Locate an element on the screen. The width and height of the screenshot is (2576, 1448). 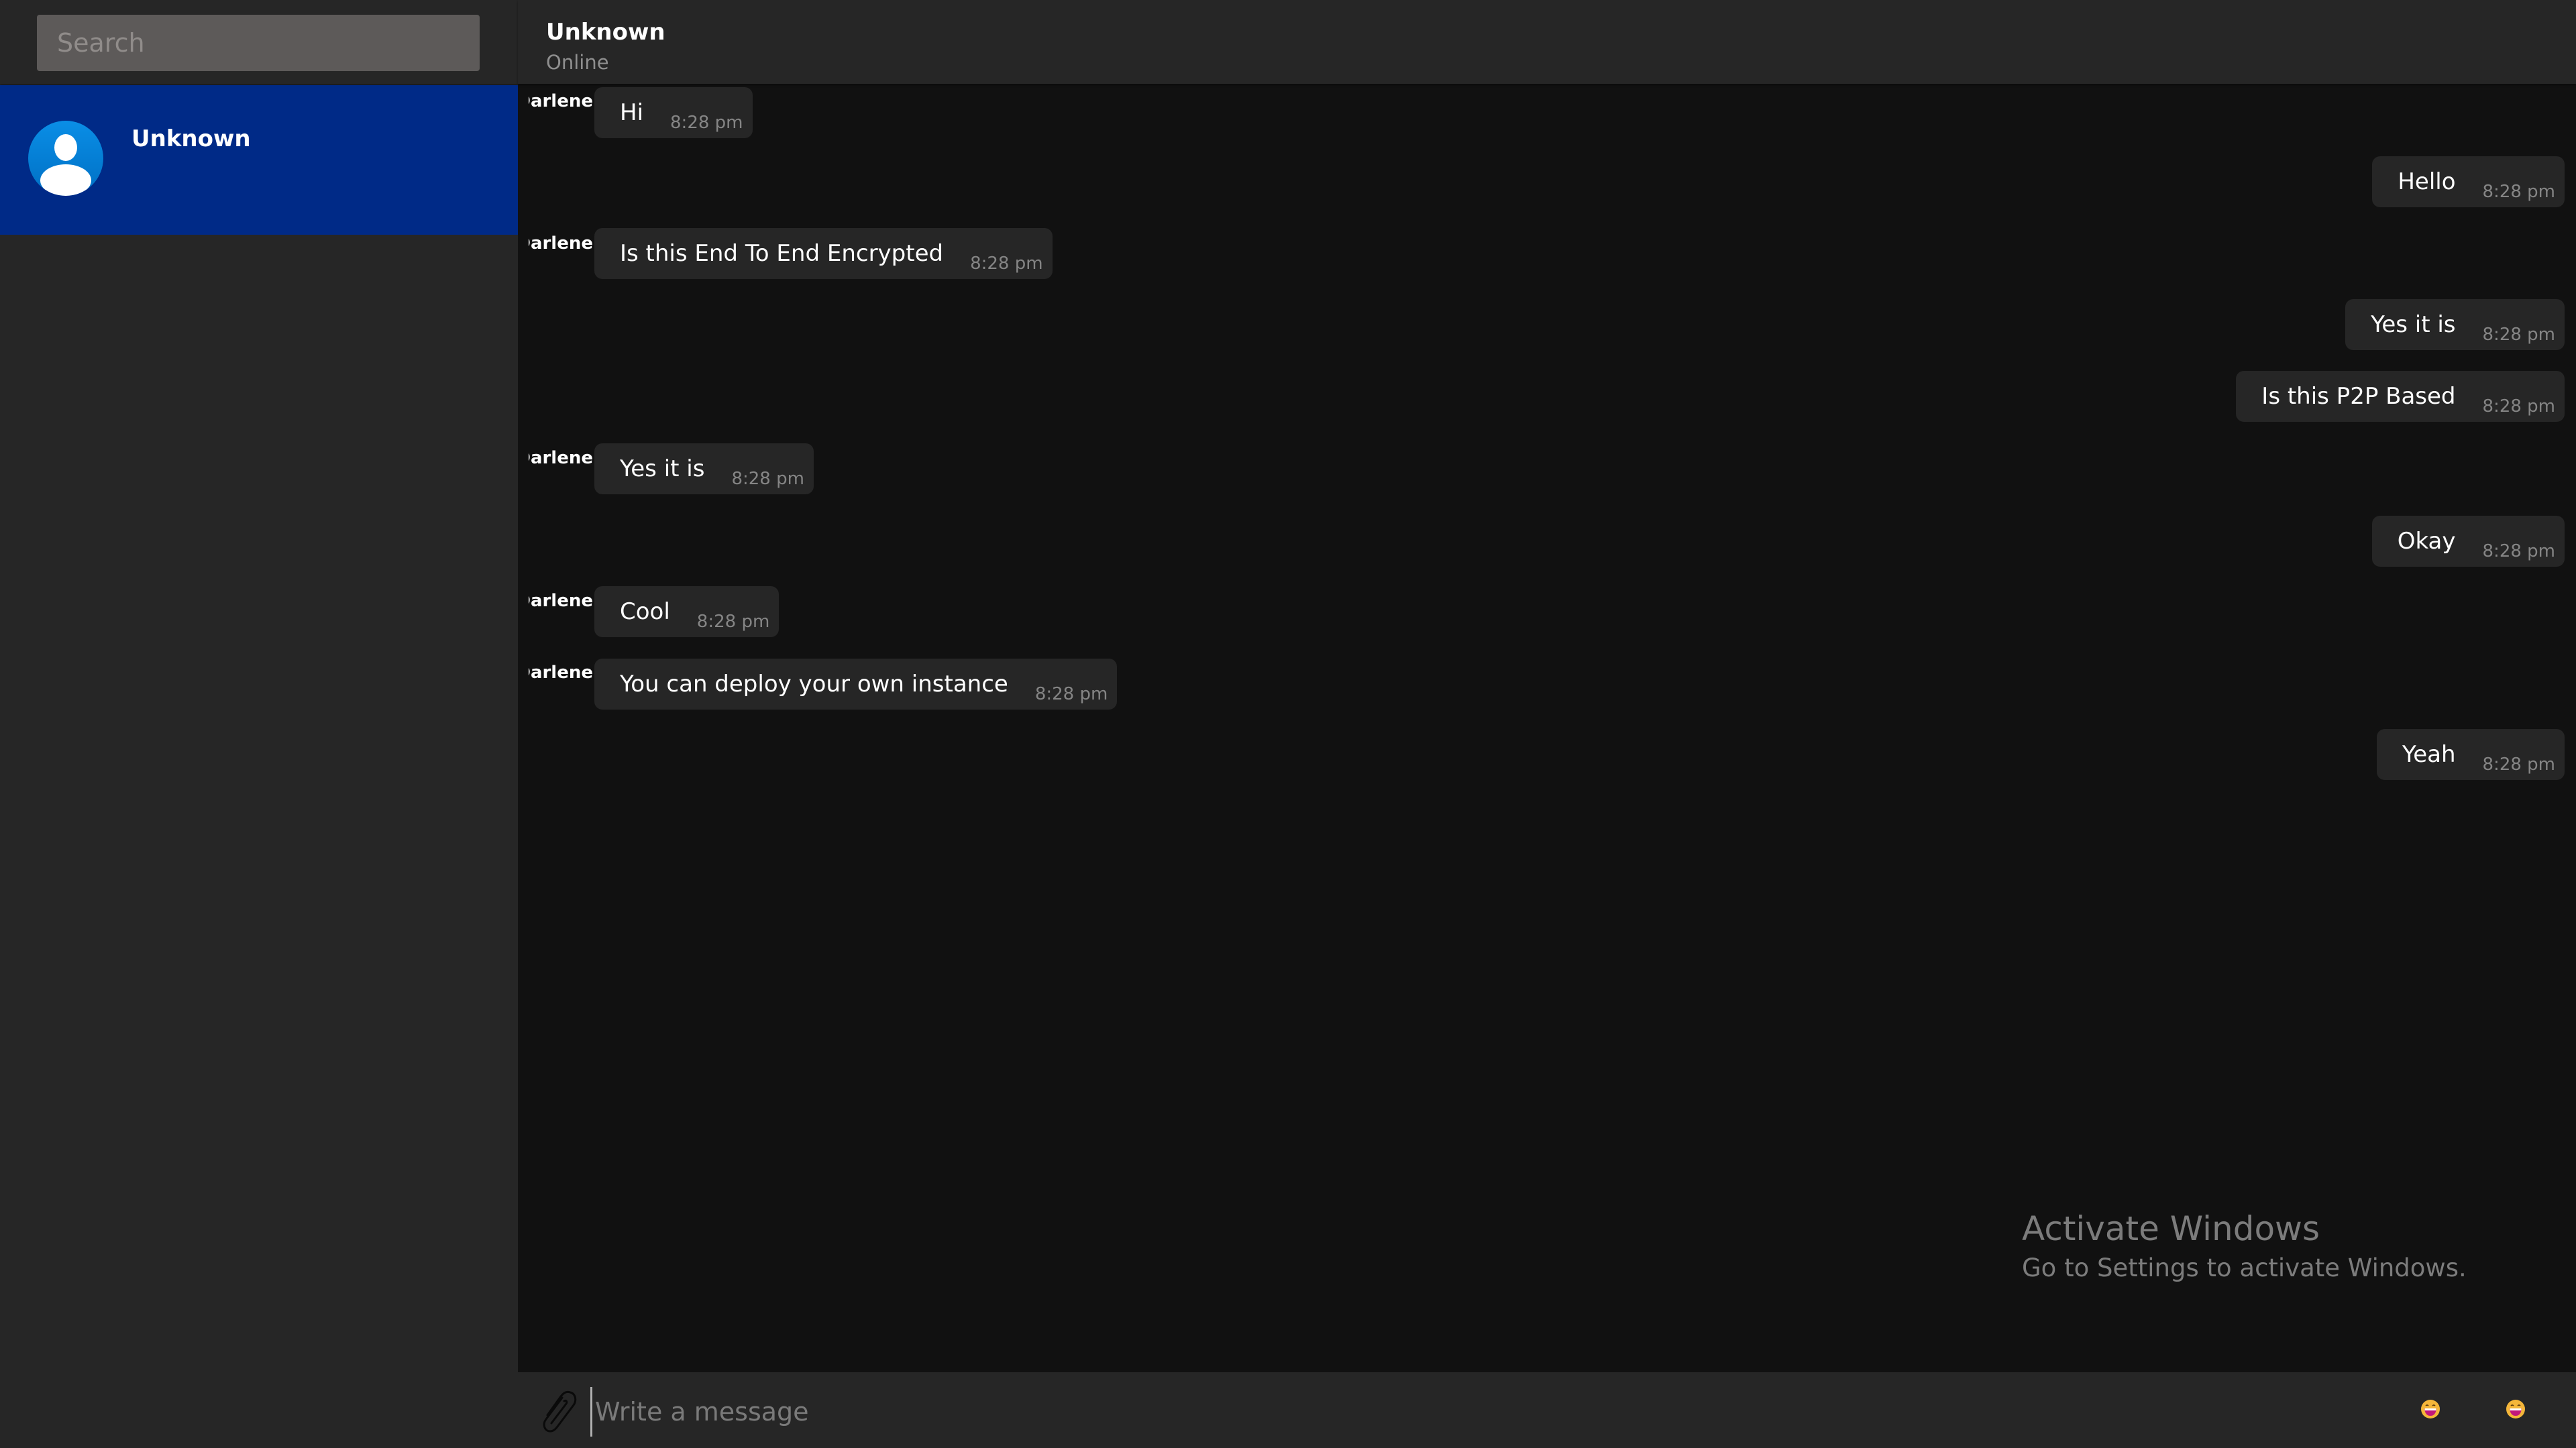
watermark-title: Activate Windows is located at coordinates (2171, 1228).